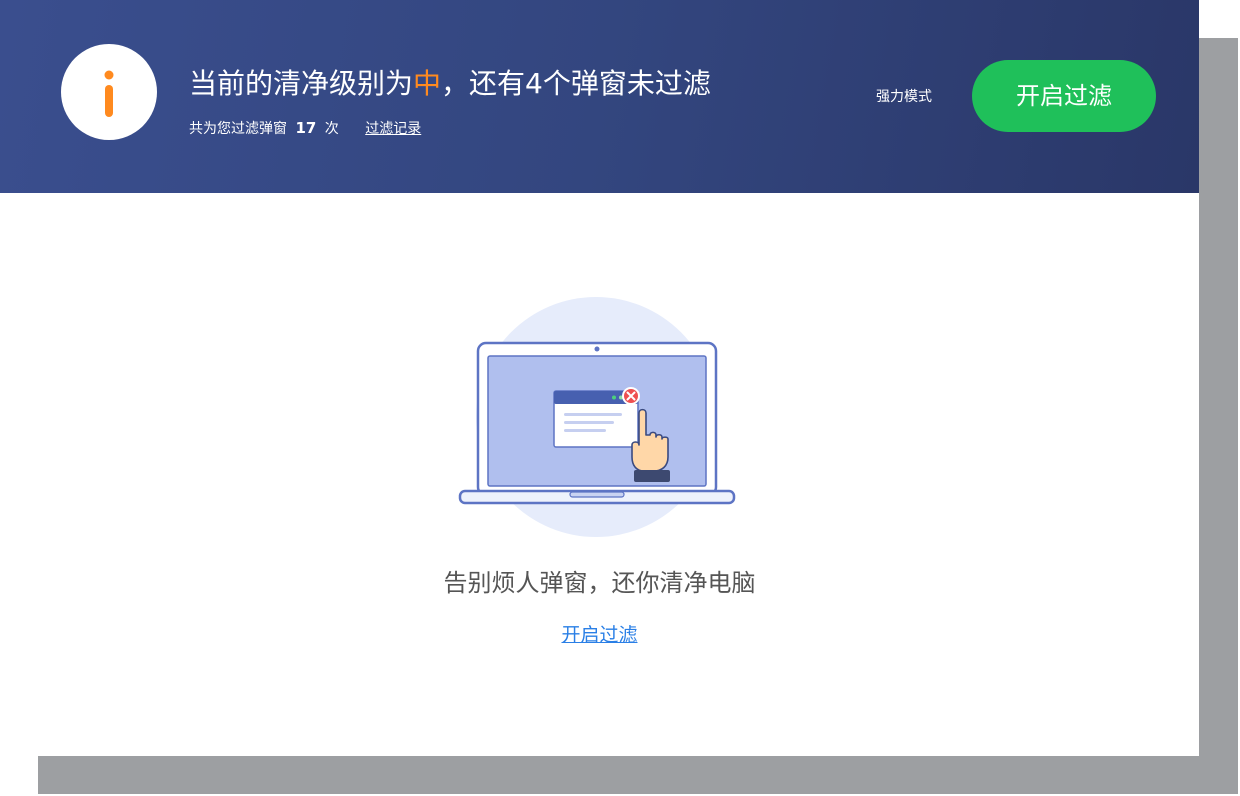 Image resolution: width=1240 pixels, height=796 pixels. I want to click on slogan-text: 告别烦人弹窗，还你清净电脑, so click(599, 583).